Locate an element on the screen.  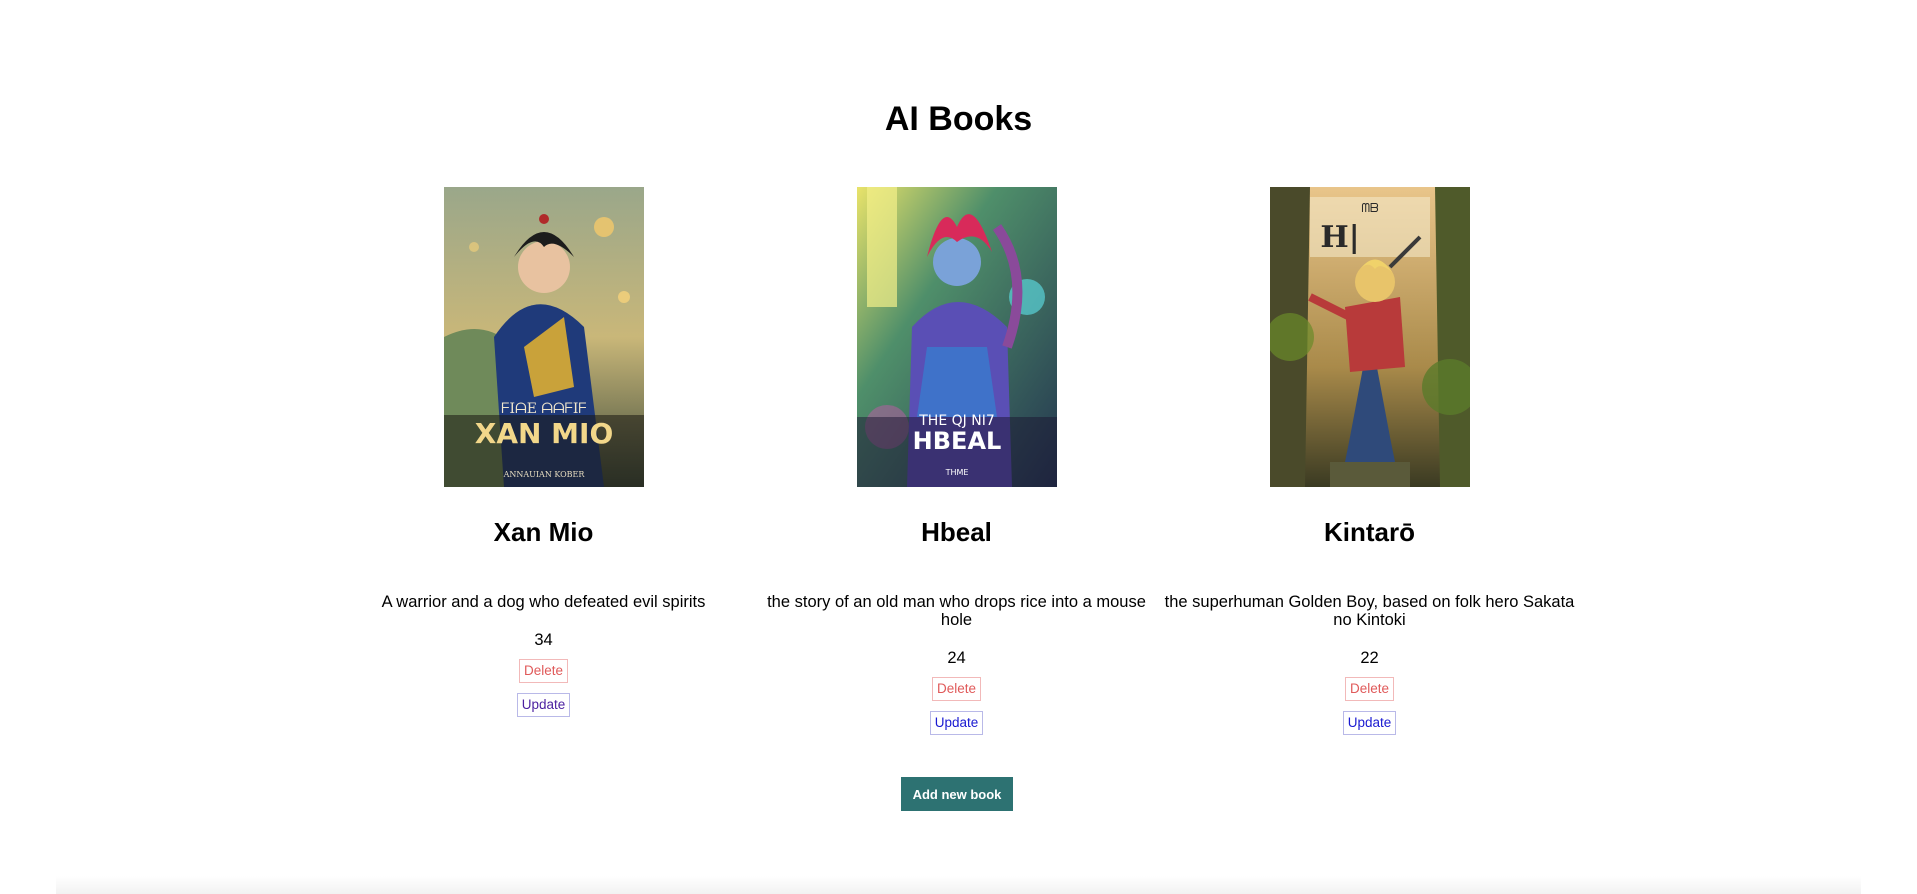
svg-text: THME is located at coordinates (956, 472).